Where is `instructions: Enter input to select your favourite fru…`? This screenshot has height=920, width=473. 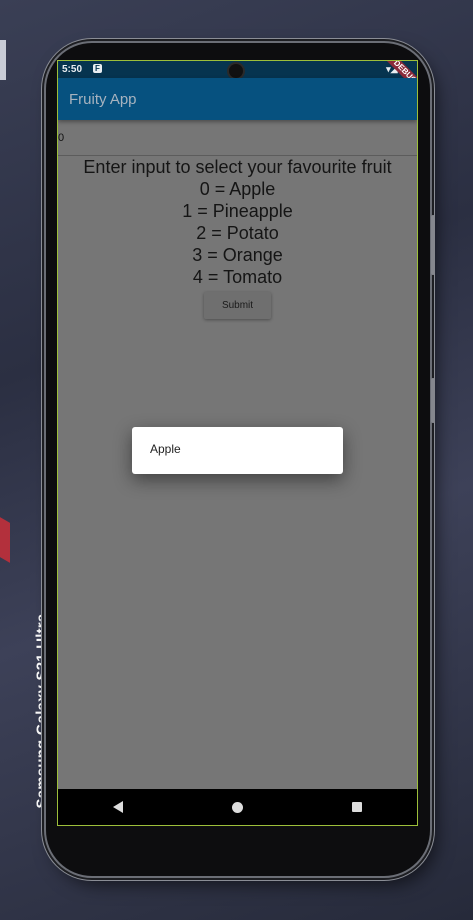
instructions: Enter input to select your favourite fru… is located at coordinates (237, 222).